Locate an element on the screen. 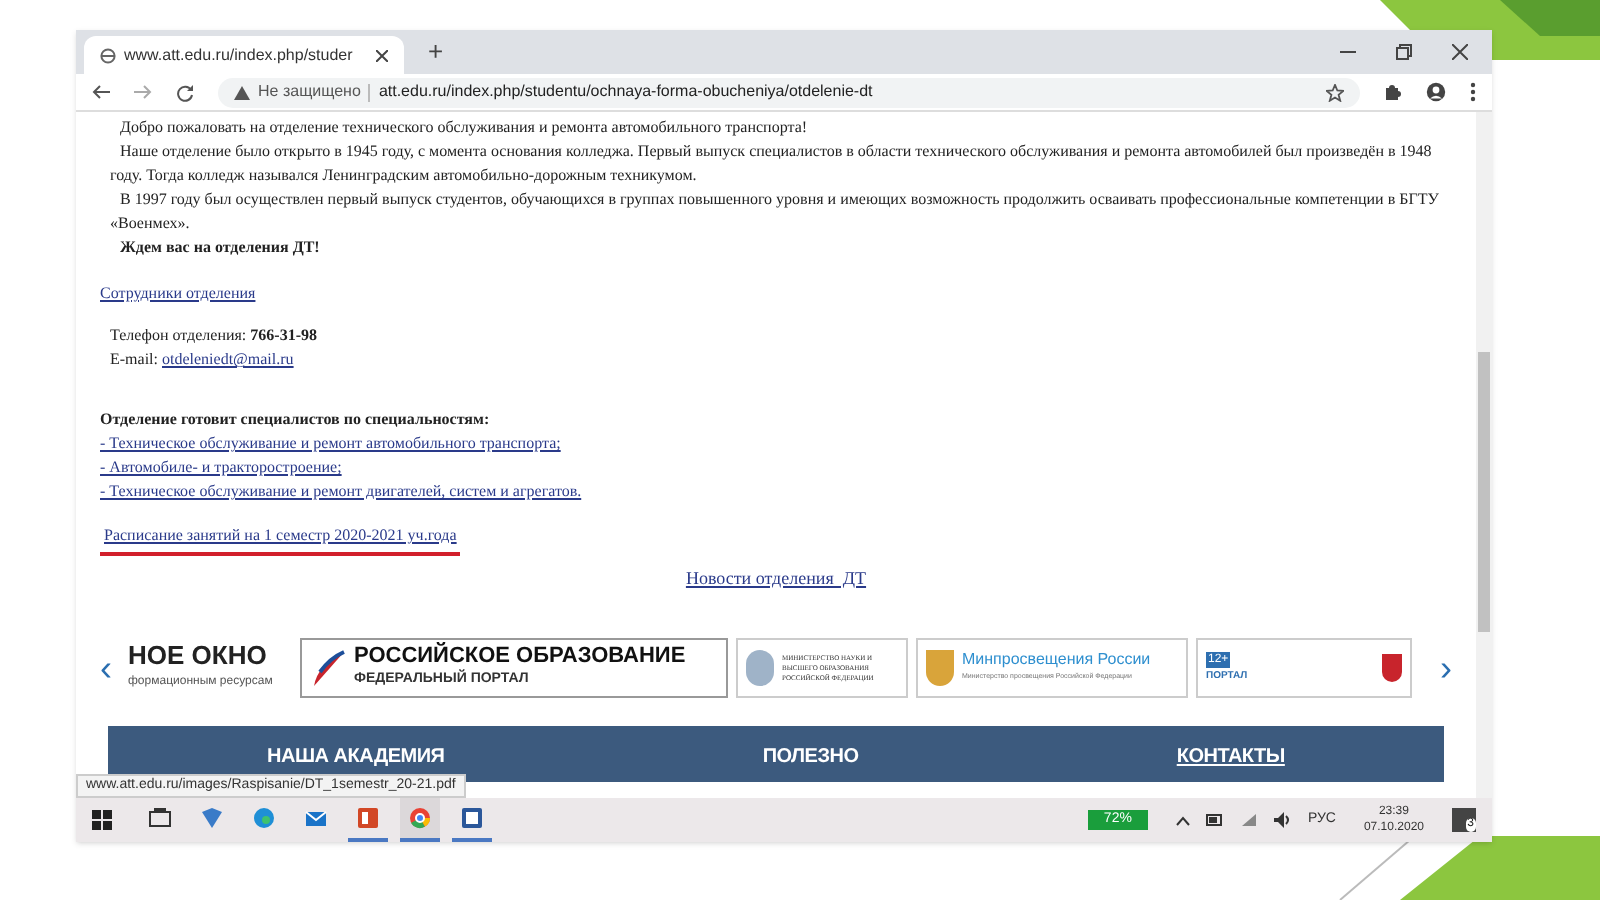 This screenshot has height=900, width=1600. browser-tab: www.att.edu.ru/index.php/studer is located at coordinates (244, 55).